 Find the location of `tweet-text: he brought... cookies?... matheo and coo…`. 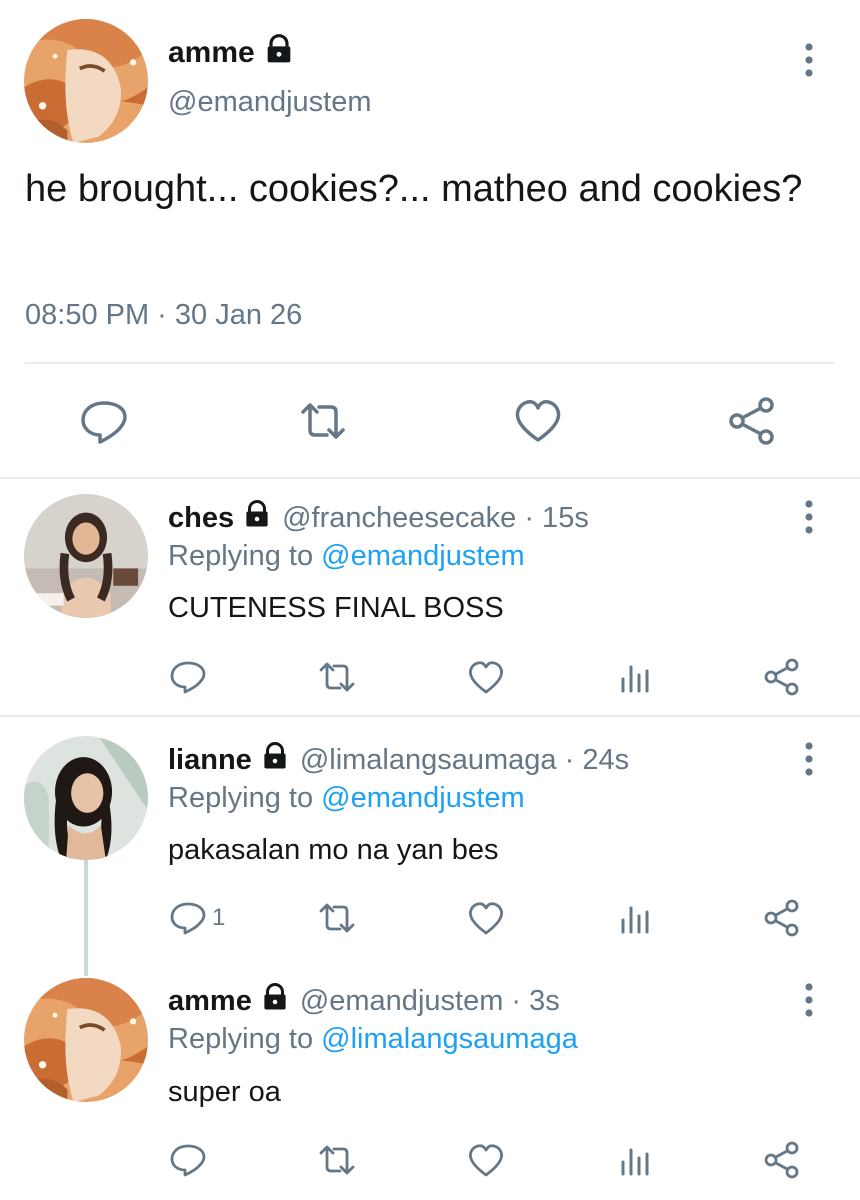

tweet-text: he brought... cookies?... matheo and coo… is located at coordinates (414, 189).